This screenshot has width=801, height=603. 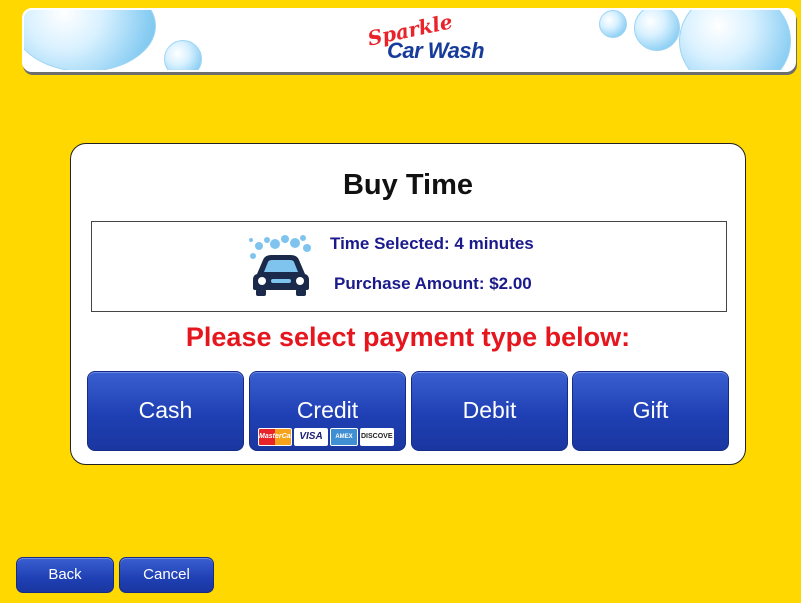 What do you see at coordinates (432, 243) in the screenshot?
I see `time-selected-text: Time Selected: 4 minutes` at bounding box center [432, 243].